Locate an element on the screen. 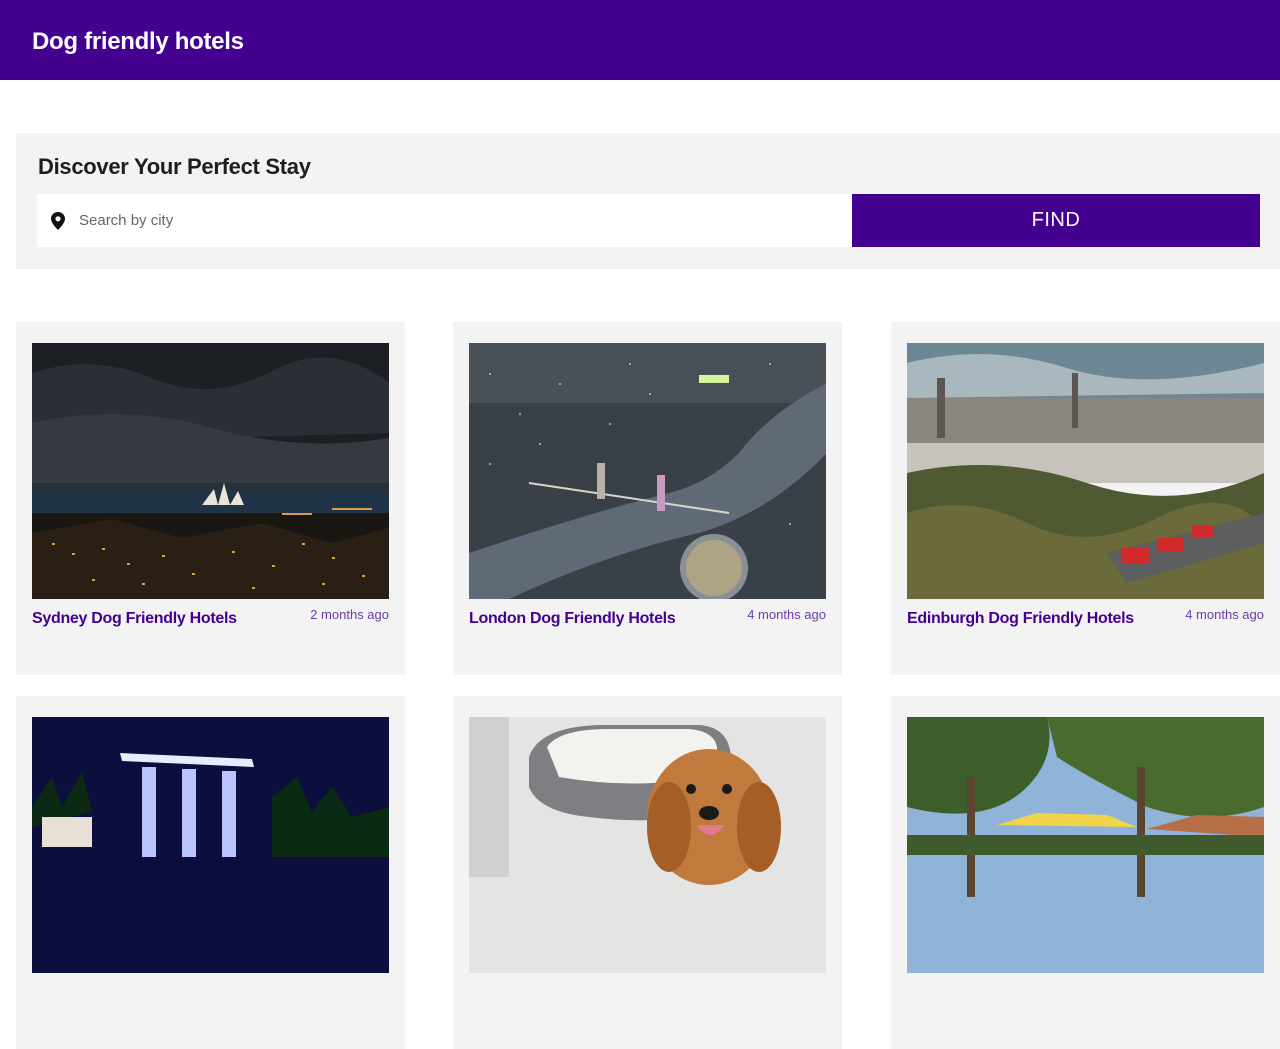  site-title: Dog friendly hotels is located at coordinates (138, 42).